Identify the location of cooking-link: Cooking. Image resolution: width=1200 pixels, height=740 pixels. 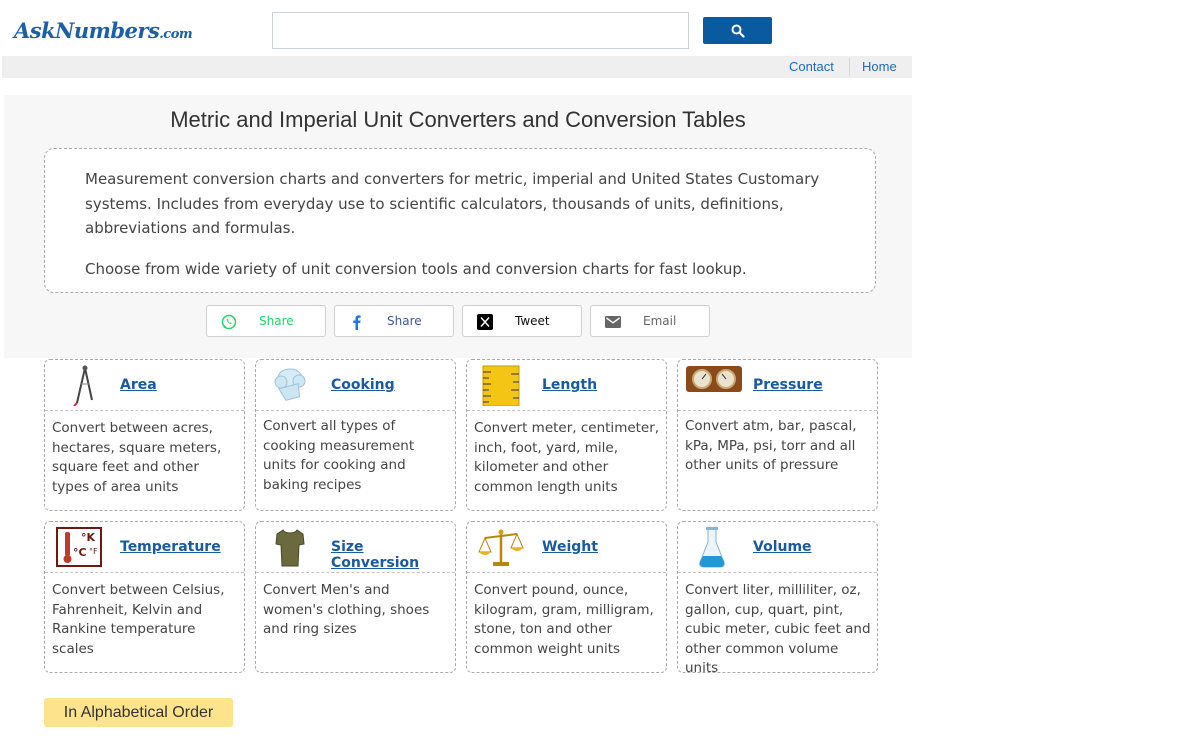
(363, 385).